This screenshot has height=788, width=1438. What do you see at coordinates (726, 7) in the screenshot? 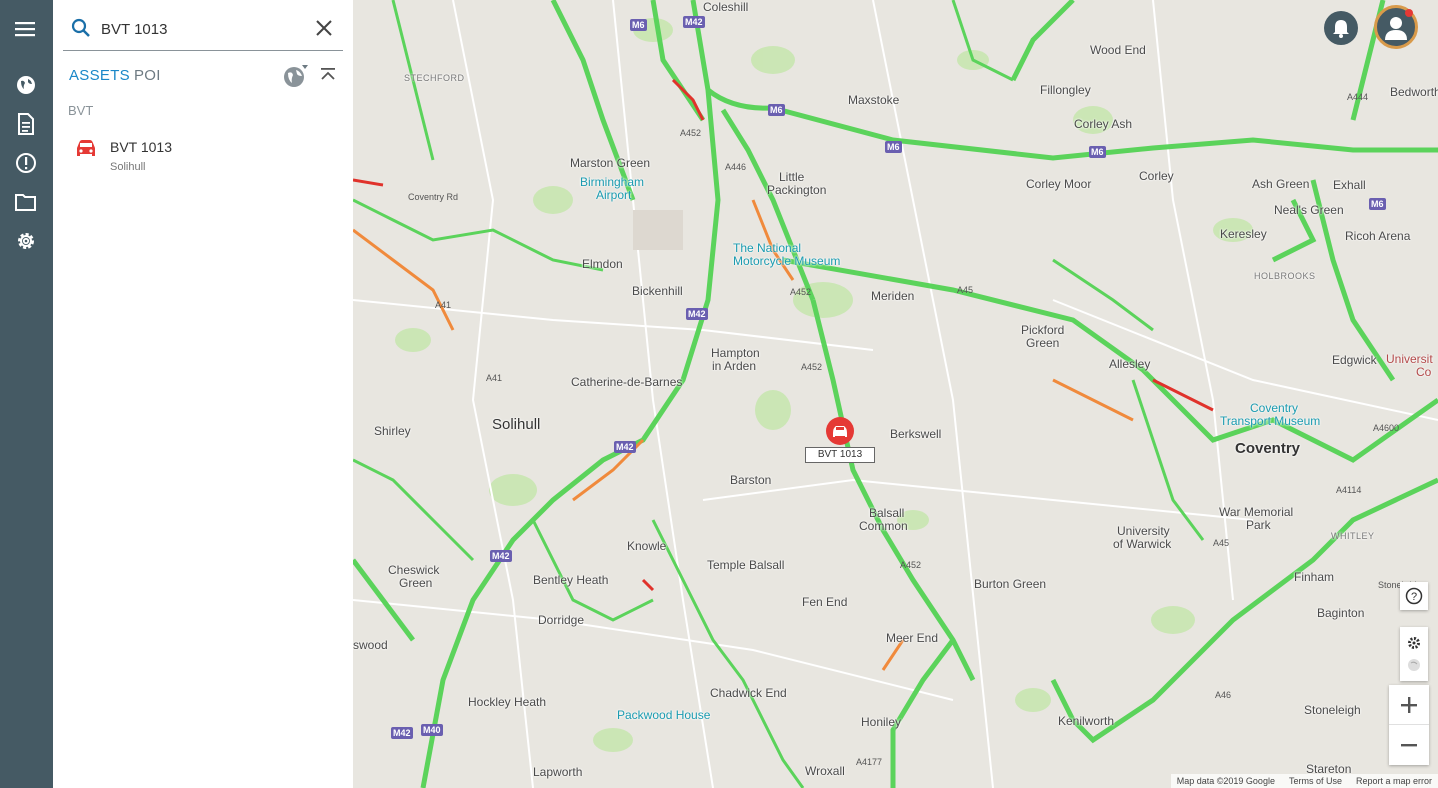
I see `place-label: Coleshill` at bounding box center [726, 7].